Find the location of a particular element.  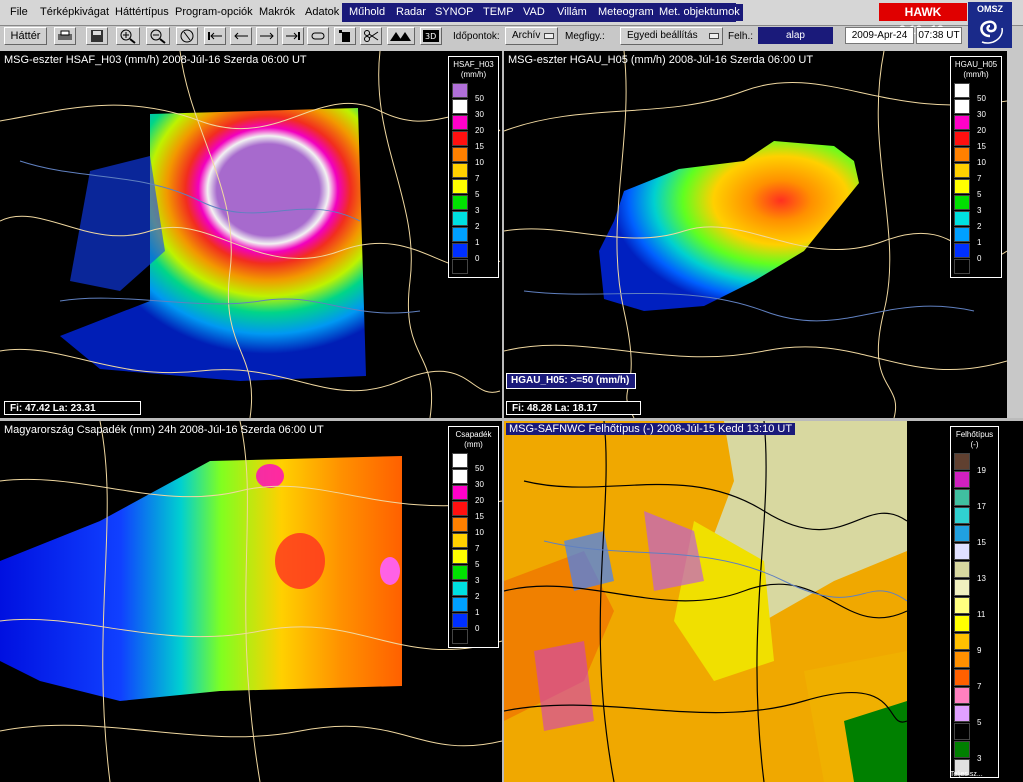

hatter-label: Háttér is located at coordinates (25, 36).